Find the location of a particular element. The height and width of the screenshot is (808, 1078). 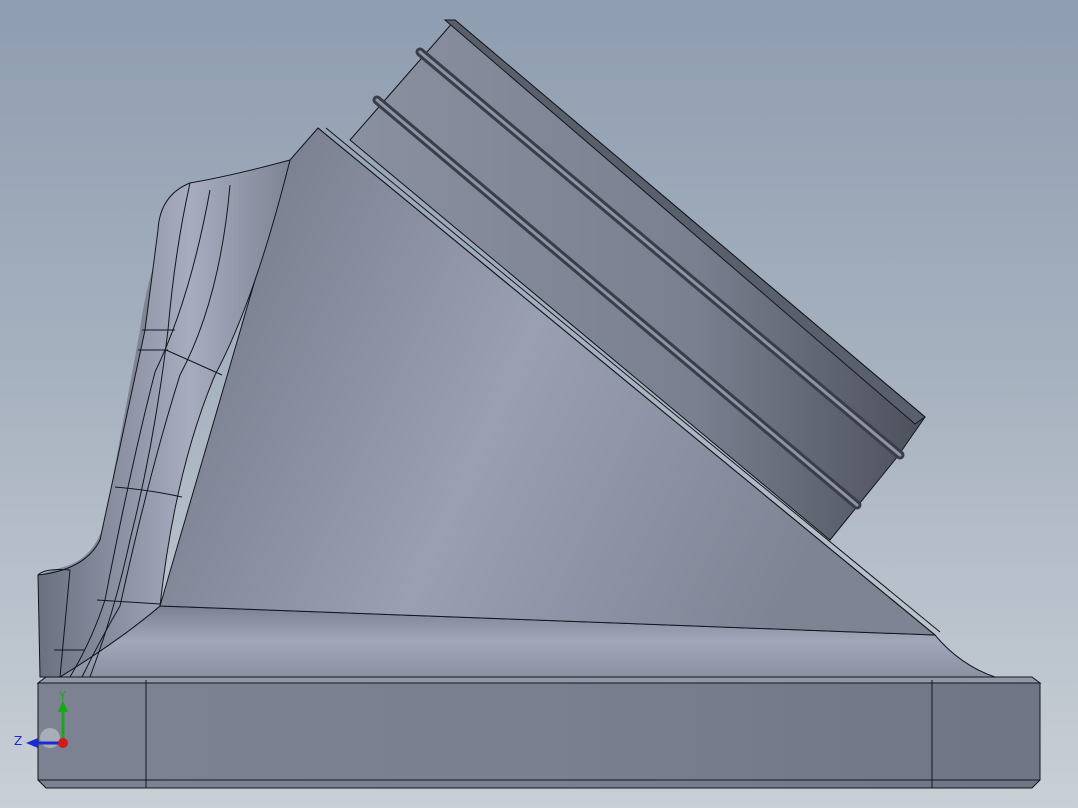

y-axis-label: Y is located at coordinates (62, 696).